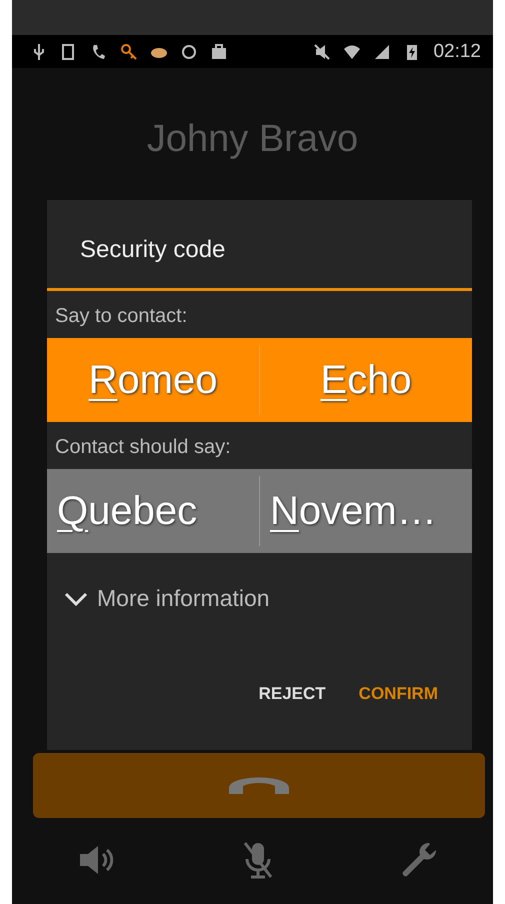  What do you see at coordinates (143, 447) in the screenshot?
I see `section-label: Contact should say:` at bounding box center [143, 447].